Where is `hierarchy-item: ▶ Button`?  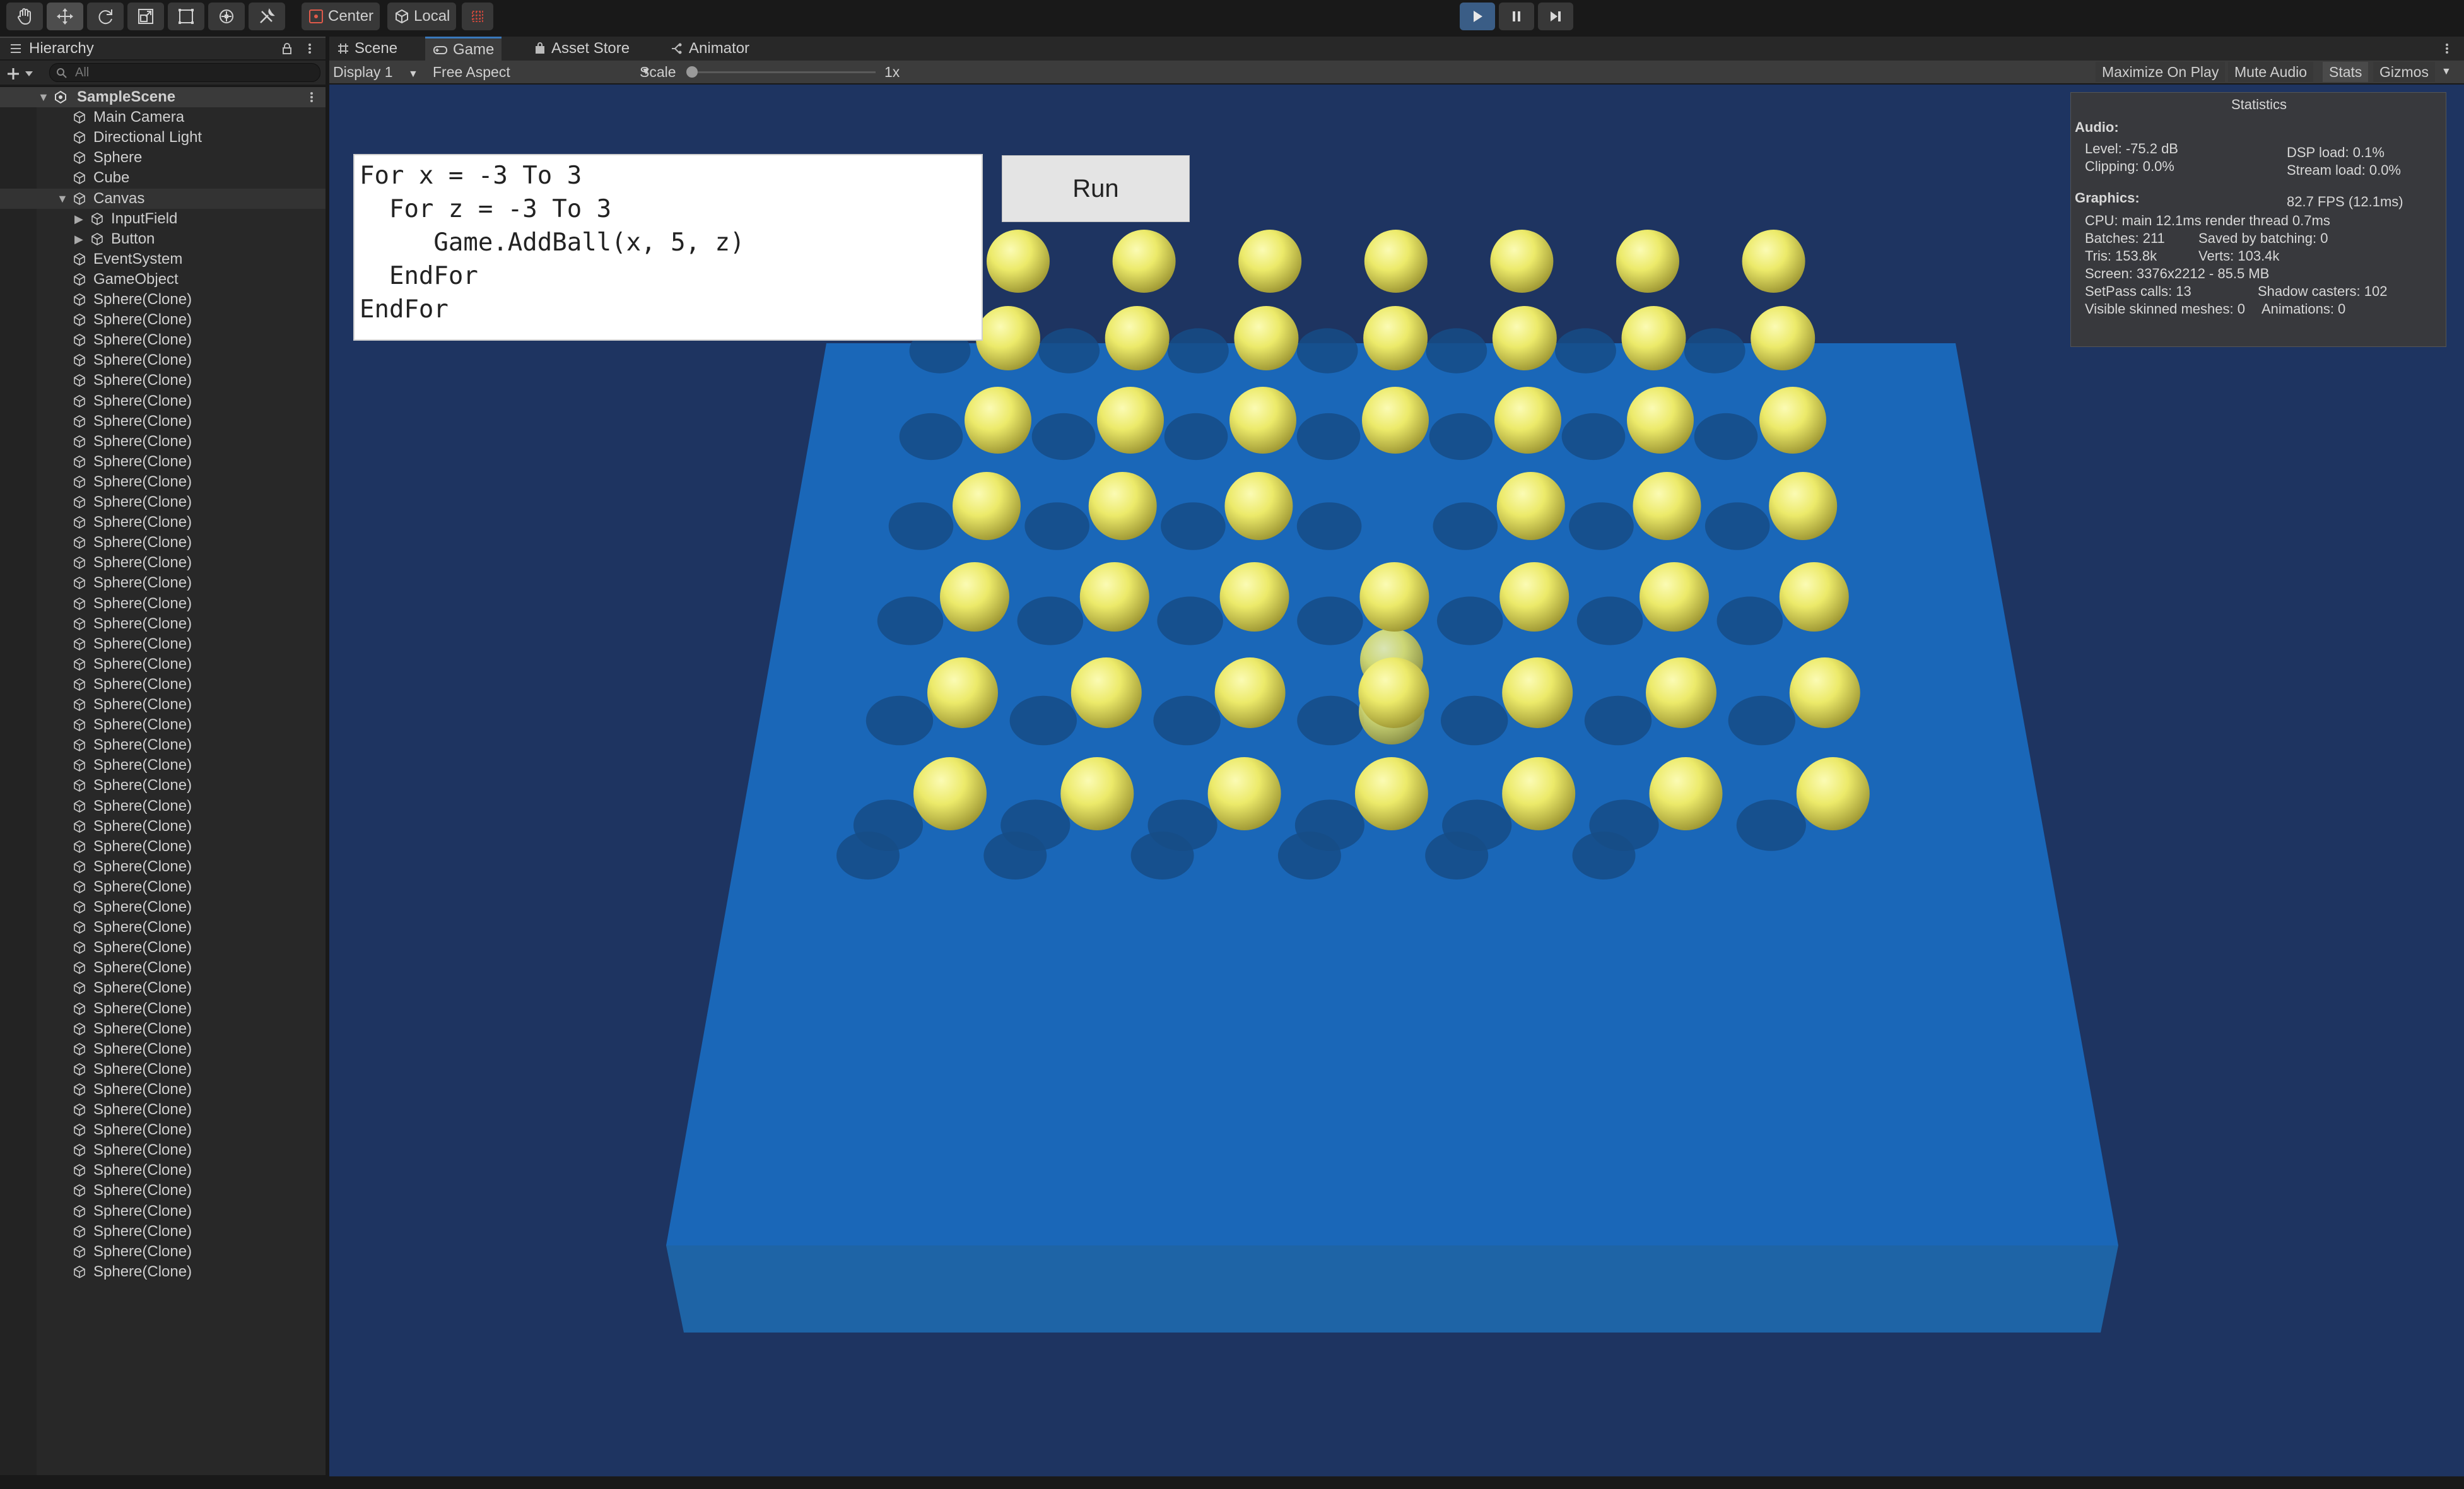 hierarchy-item: ▶ Button is located at coordinates (163, 239).